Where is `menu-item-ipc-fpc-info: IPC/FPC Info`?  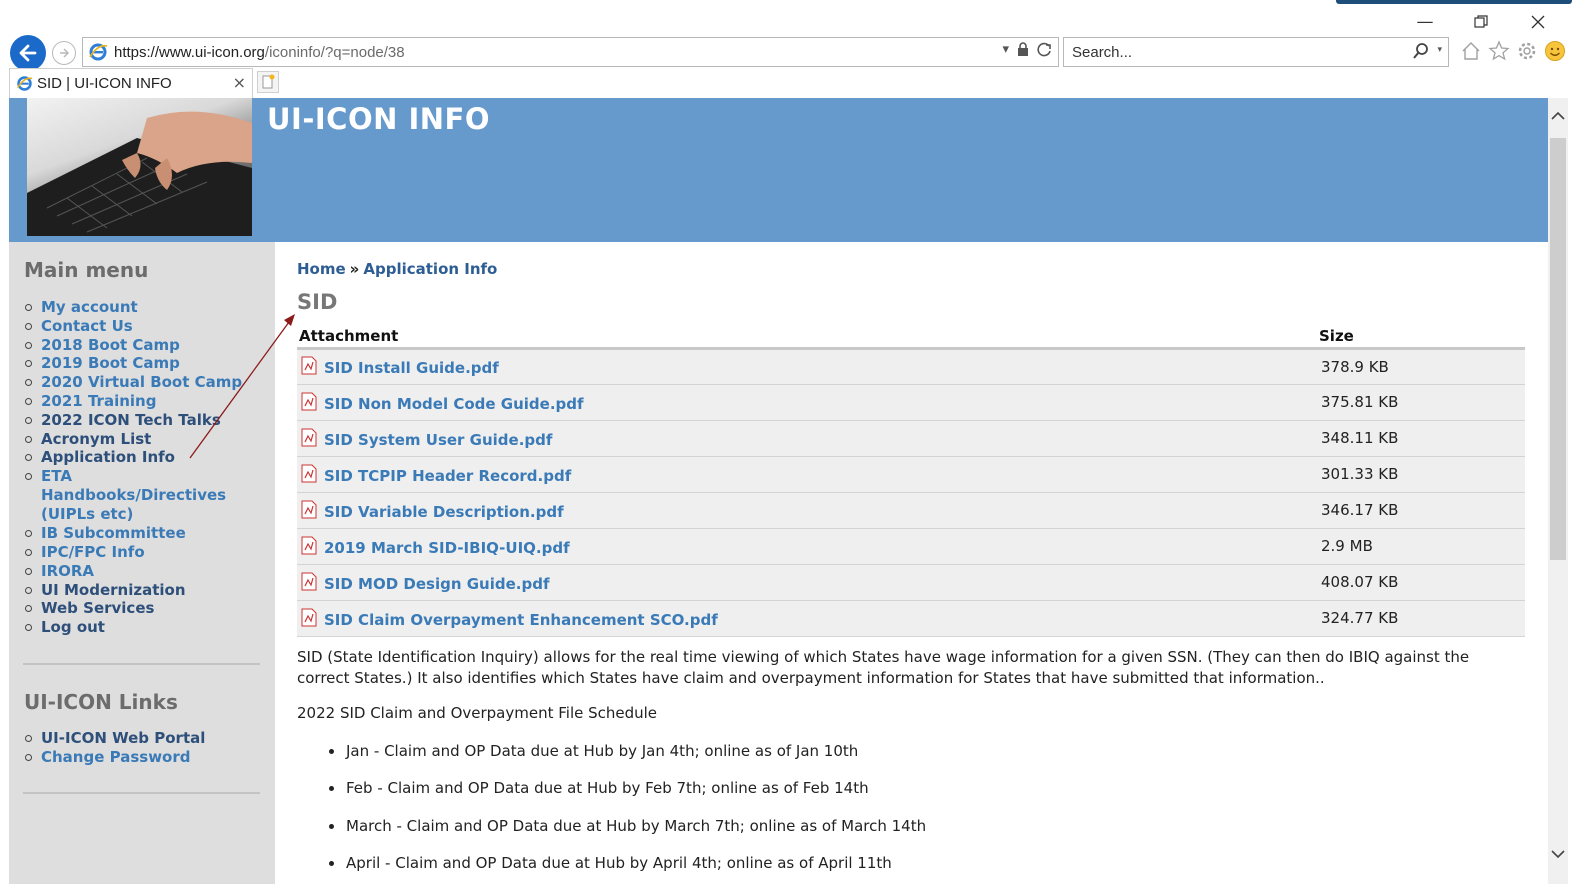 menu-item-ipc-fpc-info: IPC/FPC Info is located at coordinates (133, 552).